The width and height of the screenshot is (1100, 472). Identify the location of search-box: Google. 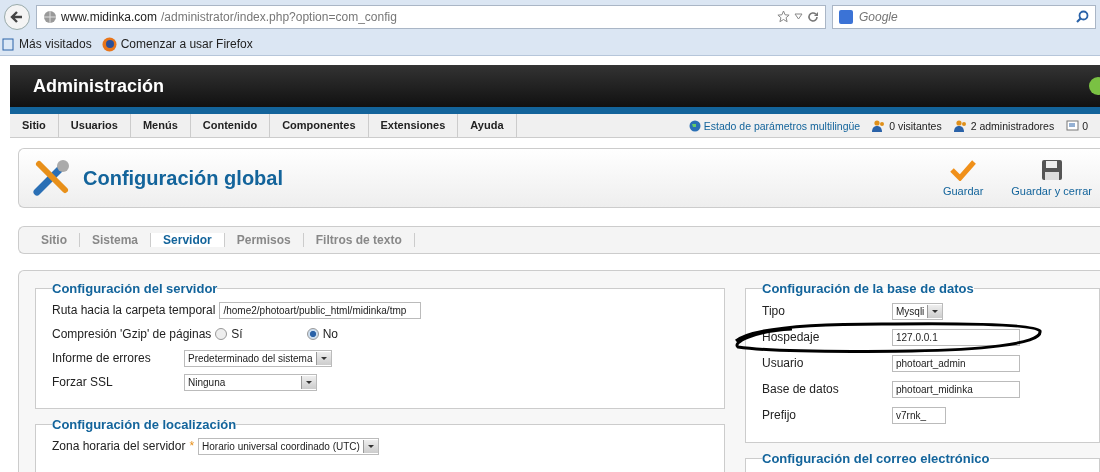
(964, 16).